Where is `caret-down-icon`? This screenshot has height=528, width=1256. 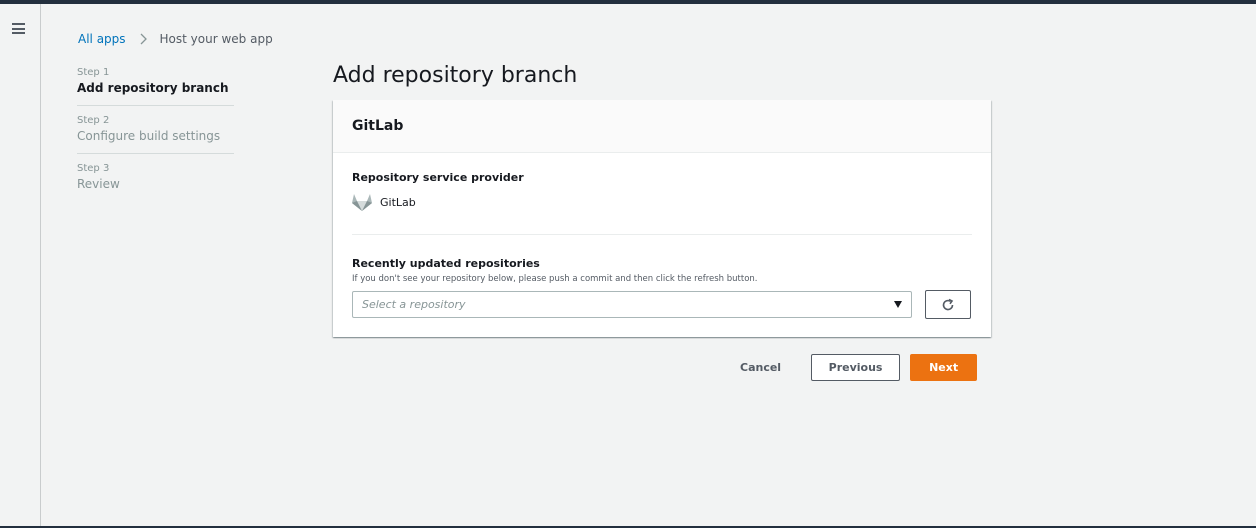 caret-down-icon is located at coordinates (898, 304).